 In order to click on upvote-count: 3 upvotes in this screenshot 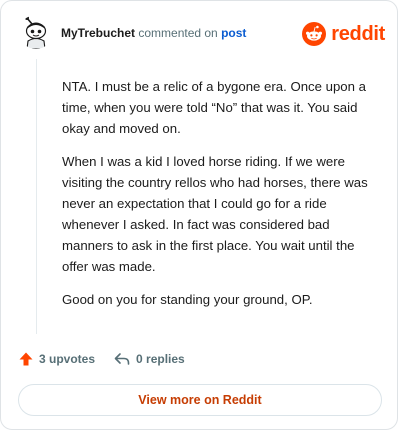, I will do `click(67, 359)`.